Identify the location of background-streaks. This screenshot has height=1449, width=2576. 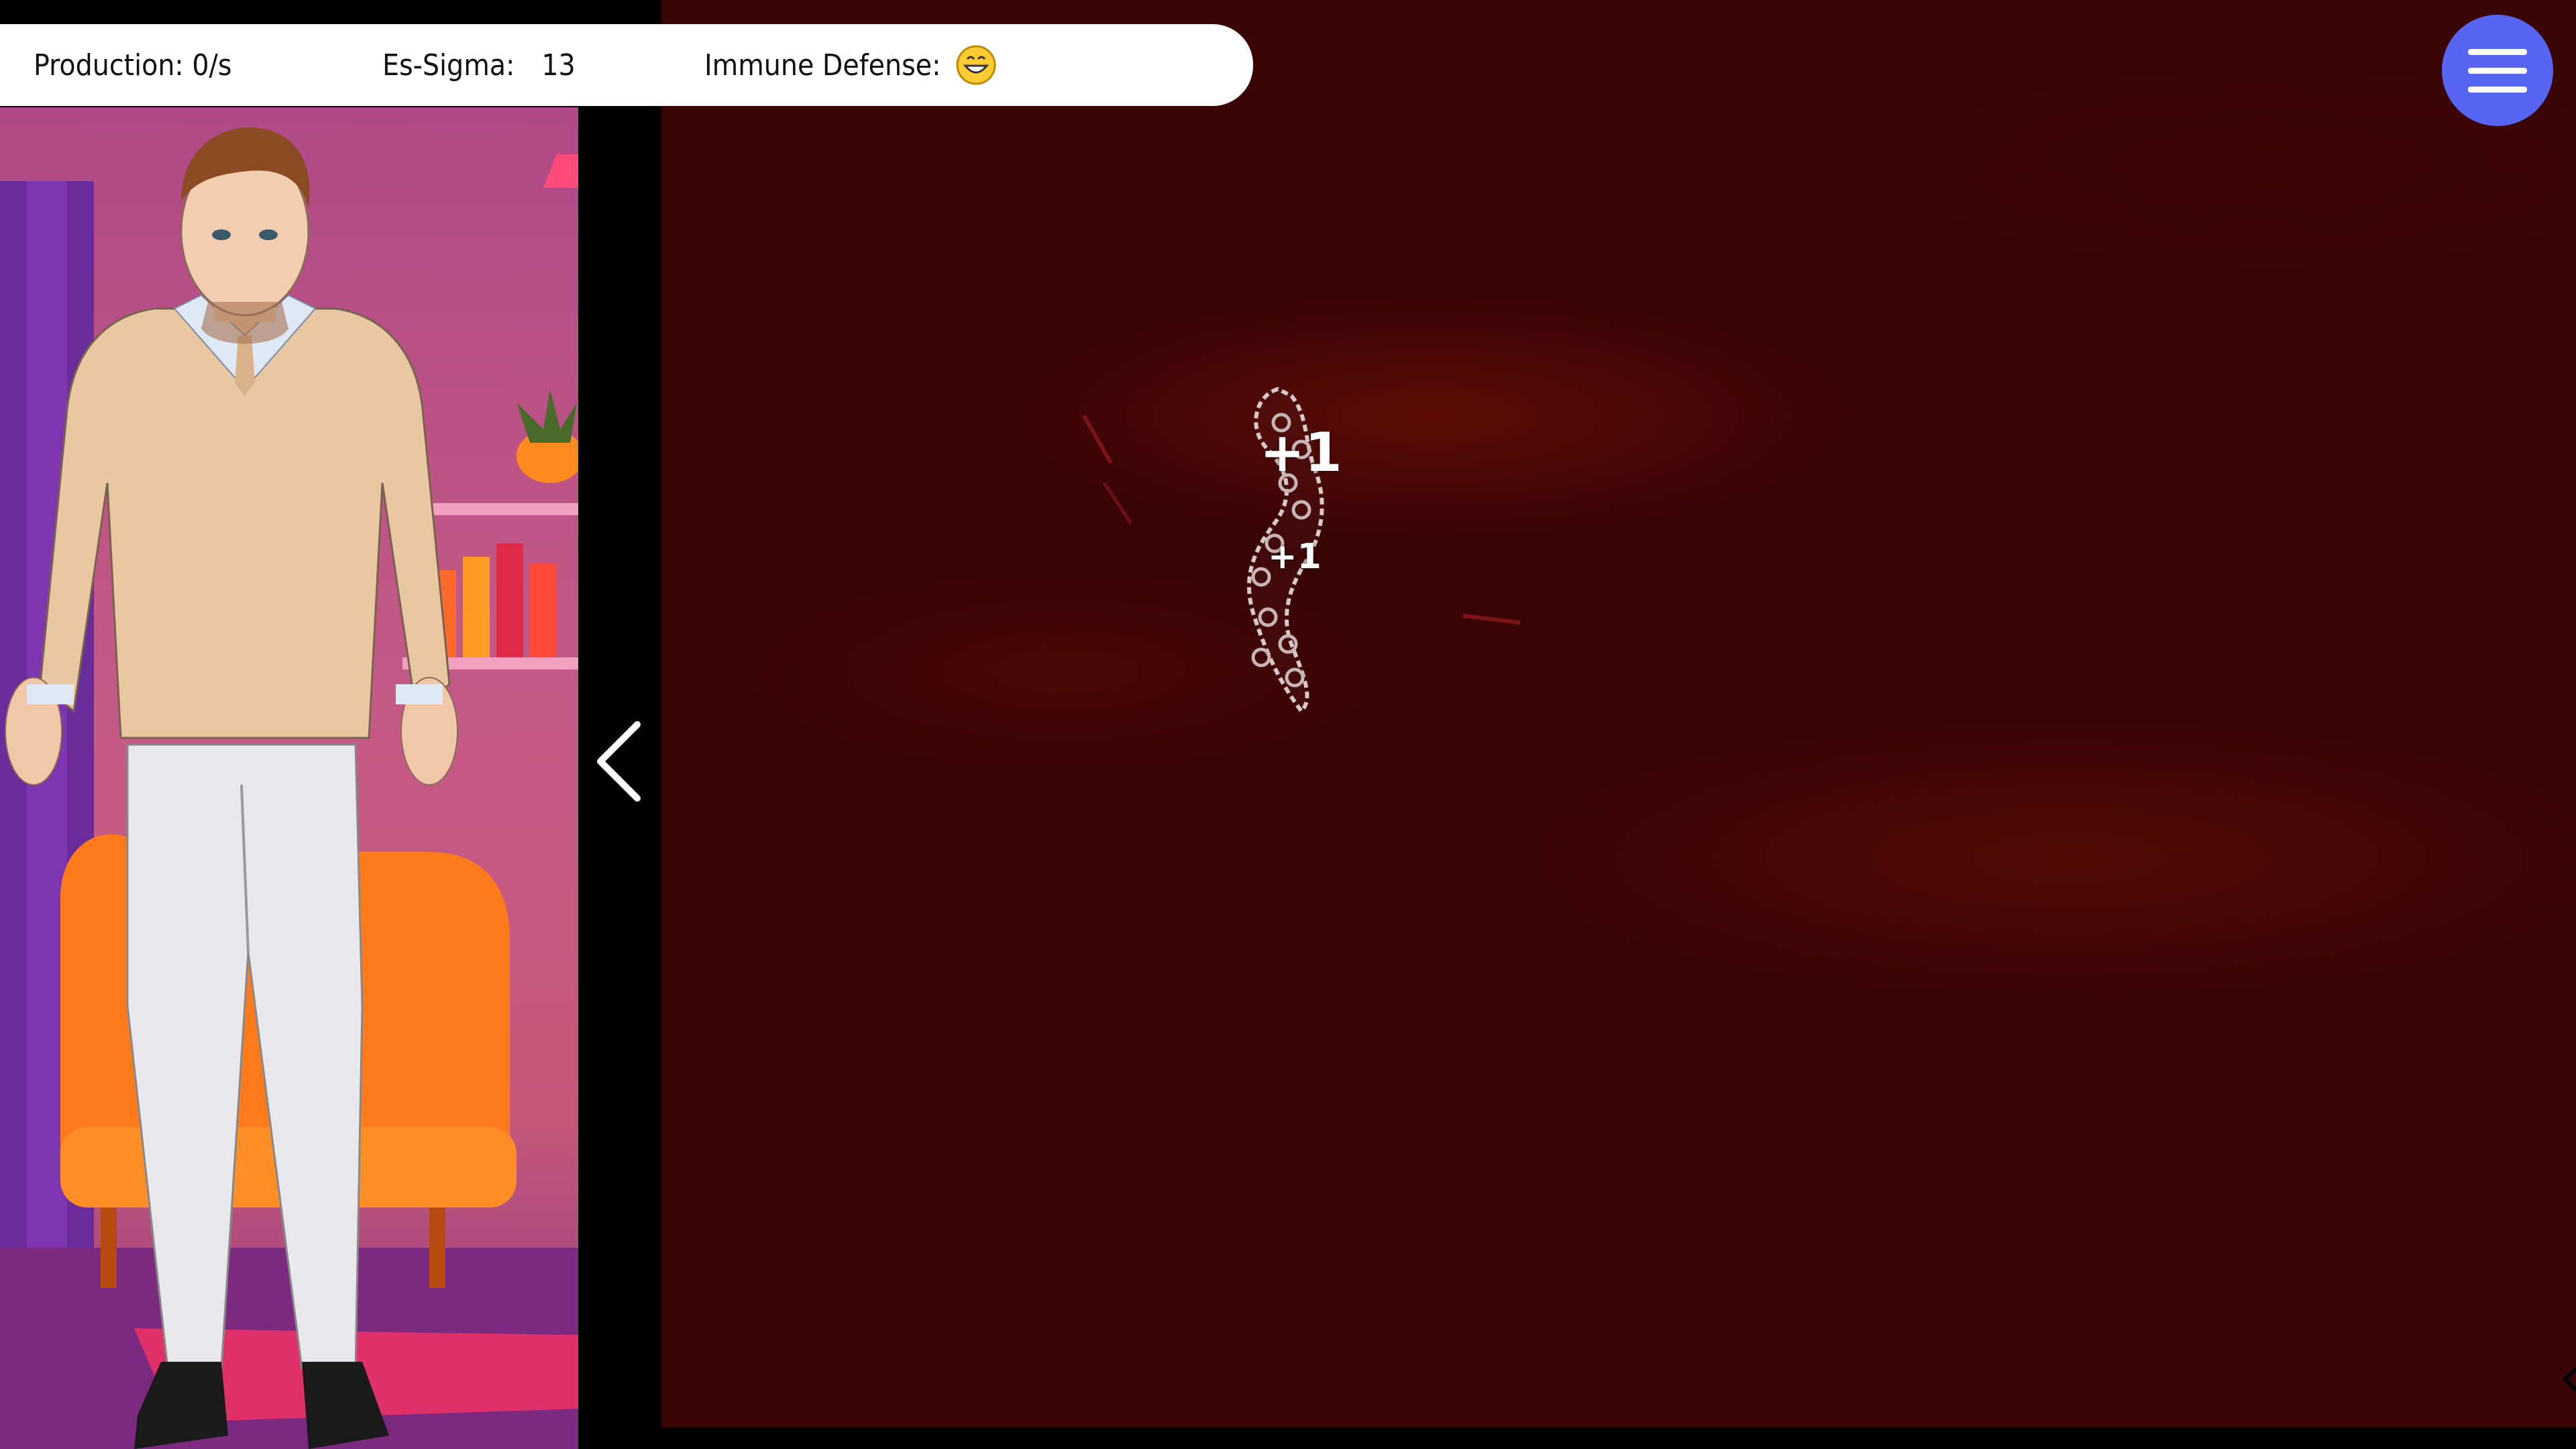
(1301, 520).